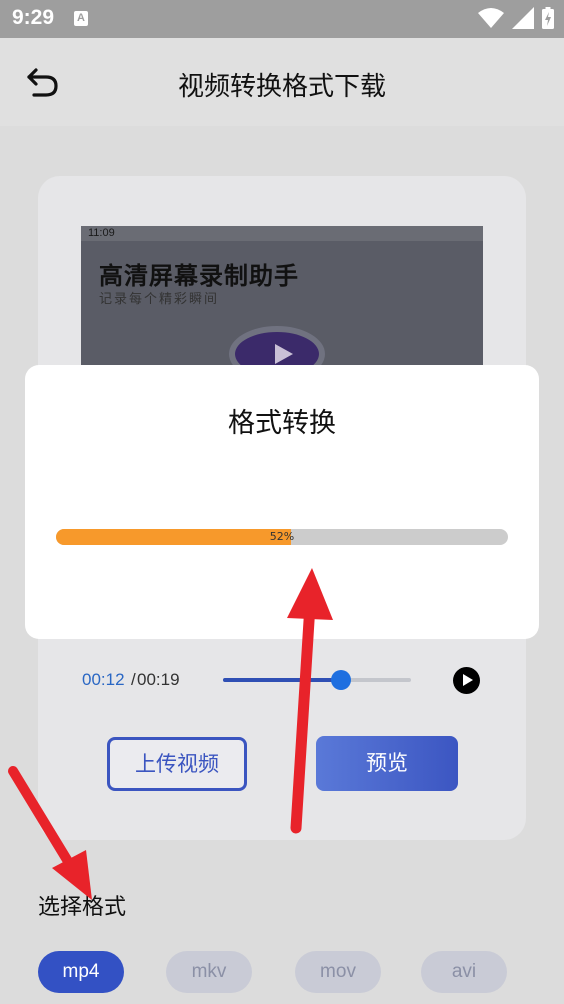 The image size is (564, 1004). What do you see at coordinates (33, 17) in the screenshot?
I see `status-time: 9:29` at bounding box center [33, 17].